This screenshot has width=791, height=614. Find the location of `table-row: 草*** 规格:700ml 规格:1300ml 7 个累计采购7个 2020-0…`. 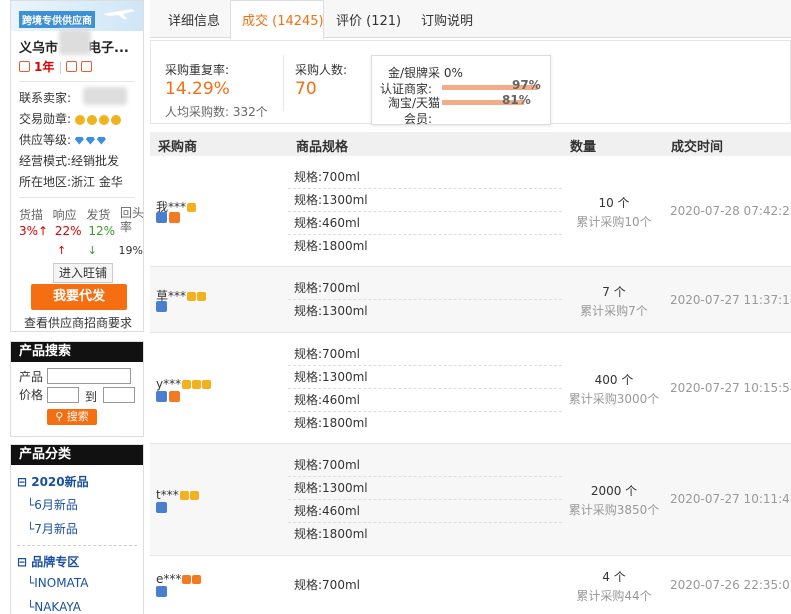

table-row: 草*** 规格:700ml 规格:1300ml 7 个累计采购7个 2020-0… is located at coordinates (470, 300).